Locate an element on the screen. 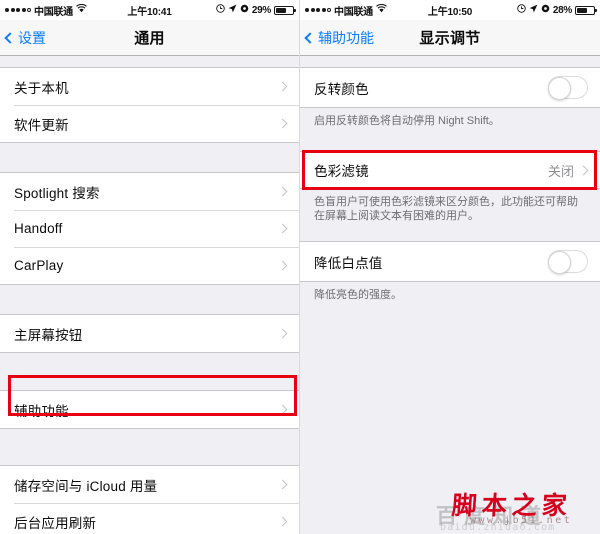 The height and width of the screenshot is (534, 600). list-item-label: 辅助功能 is located at coordinates (41, 411).